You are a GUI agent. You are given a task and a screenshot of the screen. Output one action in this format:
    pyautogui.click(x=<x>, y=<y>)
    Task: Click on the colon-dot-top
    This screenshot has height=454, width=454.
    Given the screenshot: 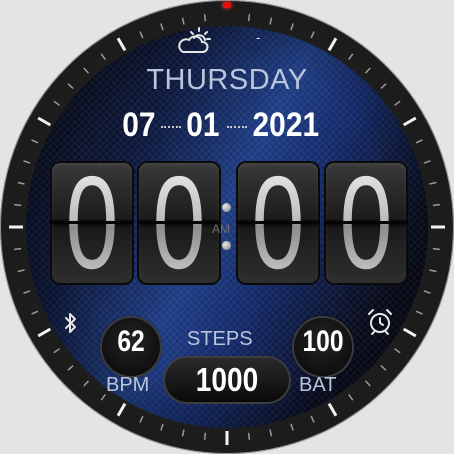 What is the action you would take?
    pyautogui.click(x=226, y=207)
    